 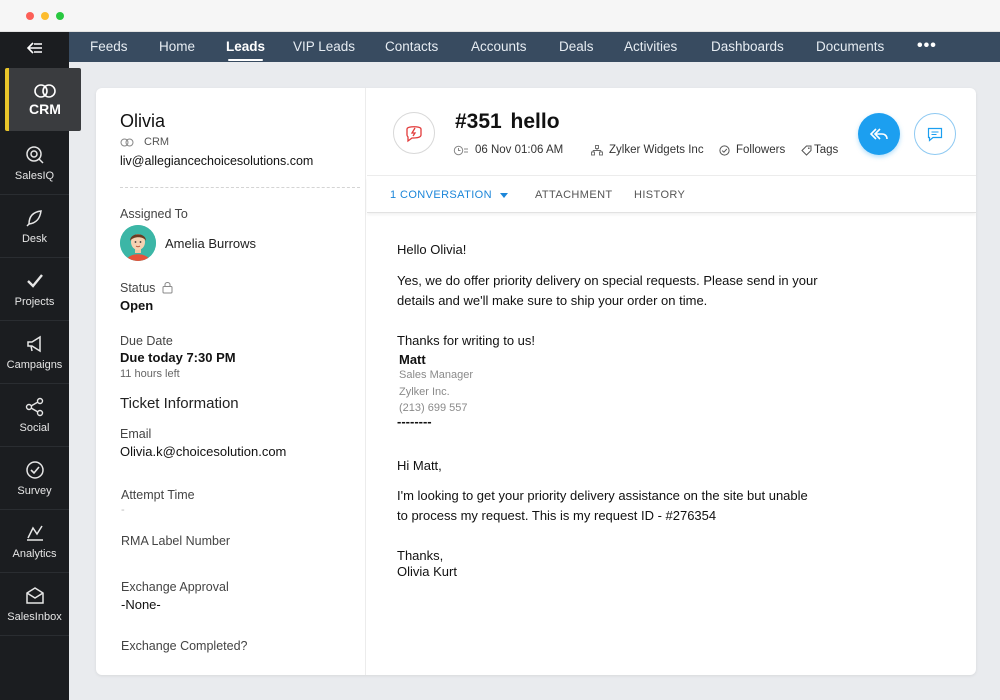 What do you see at coordinates (34, 595) in the screenshot?
I see `inbox-icon` at bounding box center [34, 595].